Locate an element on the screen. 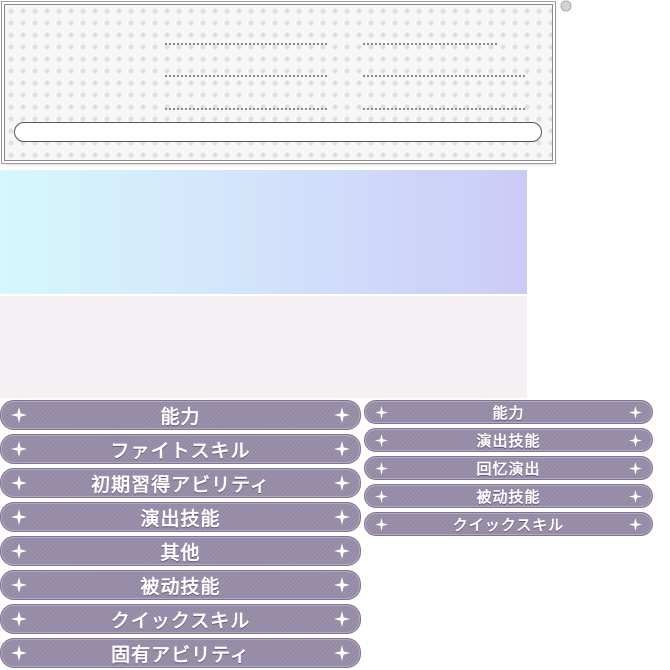 The image size is (670, 670). submenu-button-quick-skill: クイックスキル is located at coordinates (508, 524).